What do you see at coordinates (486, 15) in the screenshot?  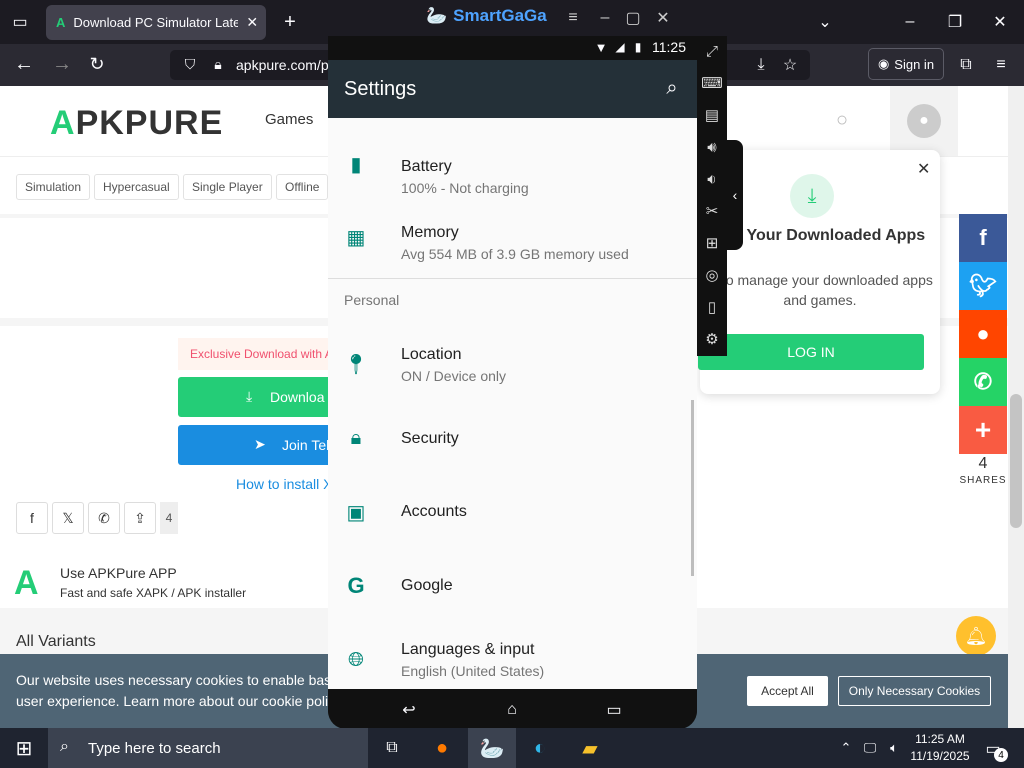 I see `smartgaga-title: 🦢 SmartGaGa` at bounding box center [486, 15].